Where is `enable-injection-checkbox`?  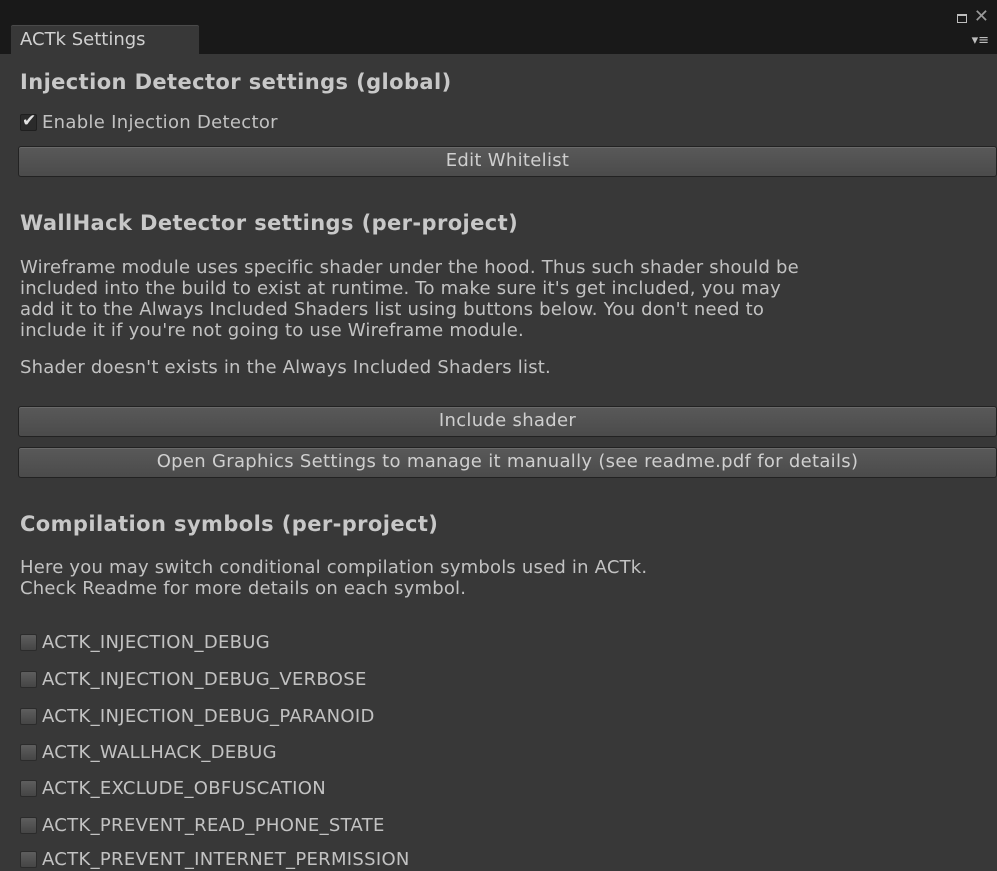
enable-injection-checkbox is located at coordinates (28, 121).